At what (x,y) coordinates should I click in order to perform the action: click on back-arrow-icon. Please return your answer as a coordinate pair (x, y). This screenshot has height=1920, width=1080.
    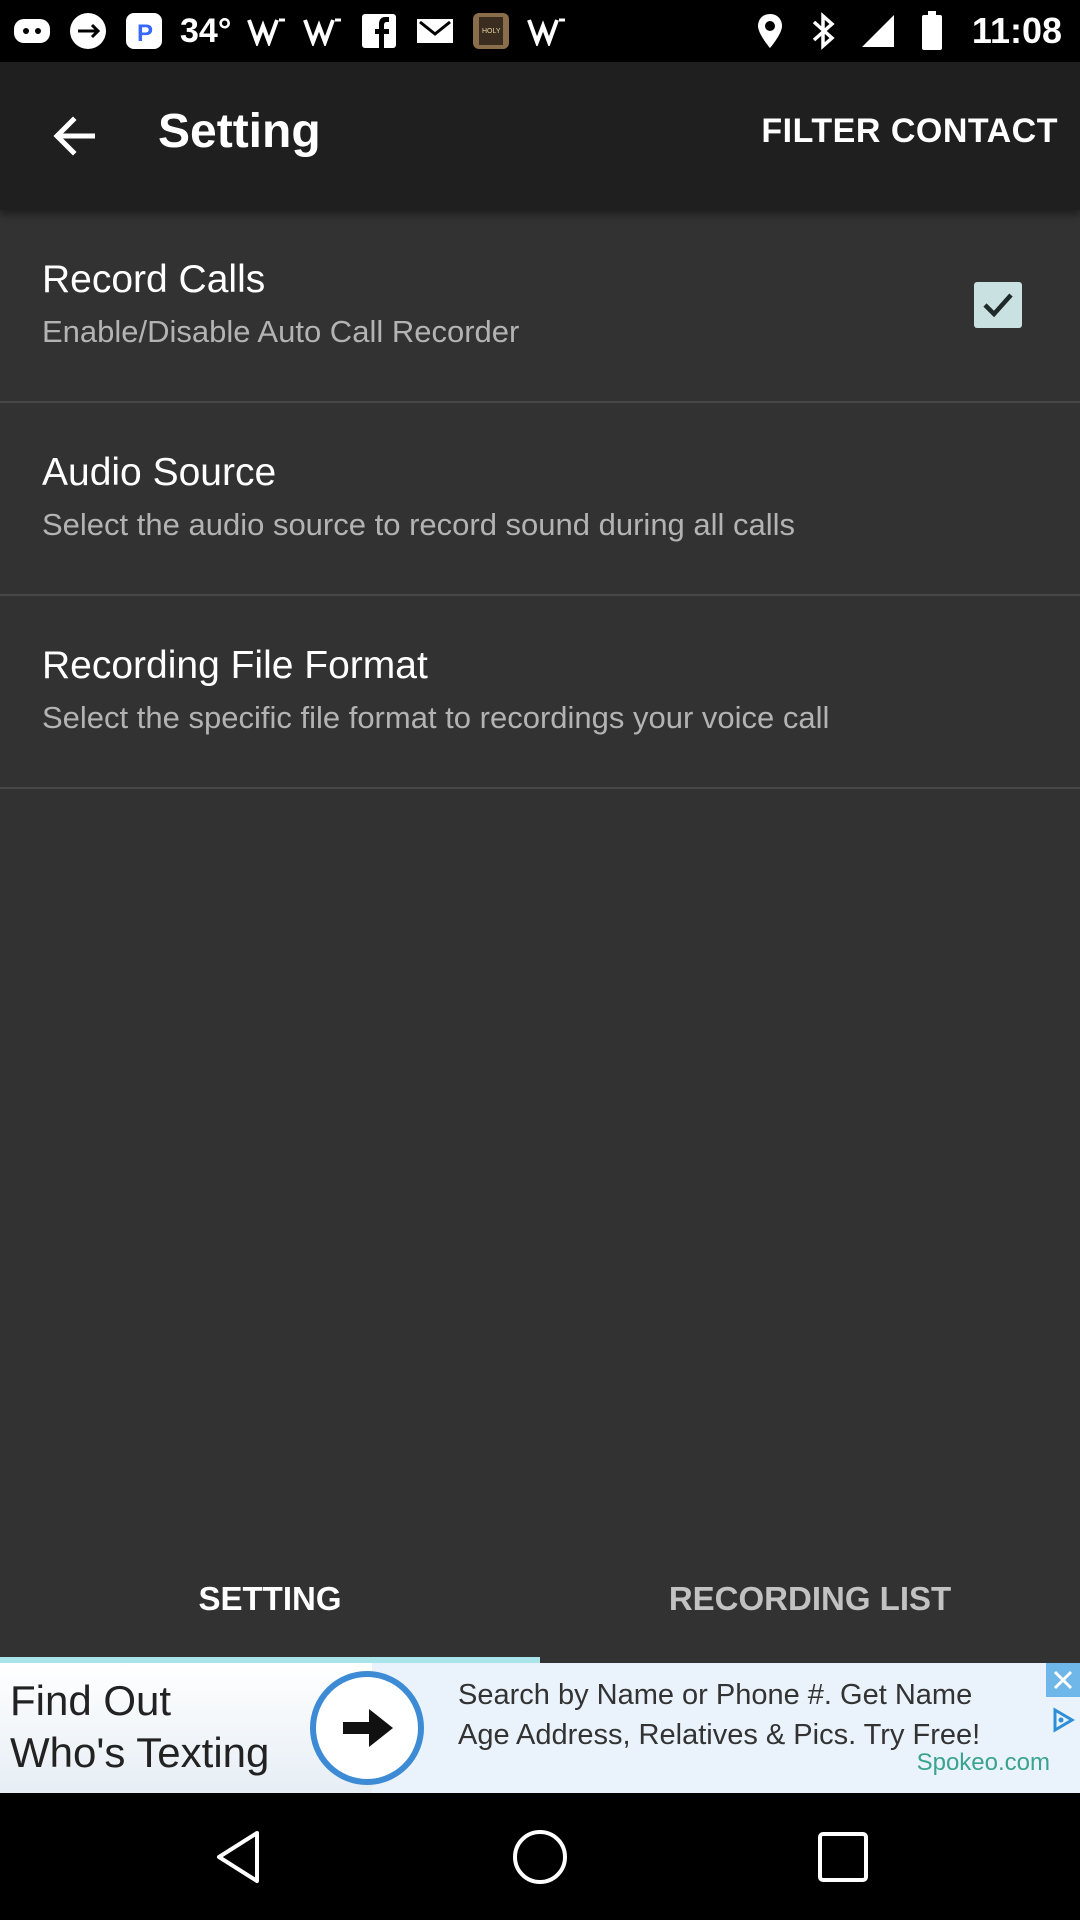
    Looking at the image, I should click on (74, 136).